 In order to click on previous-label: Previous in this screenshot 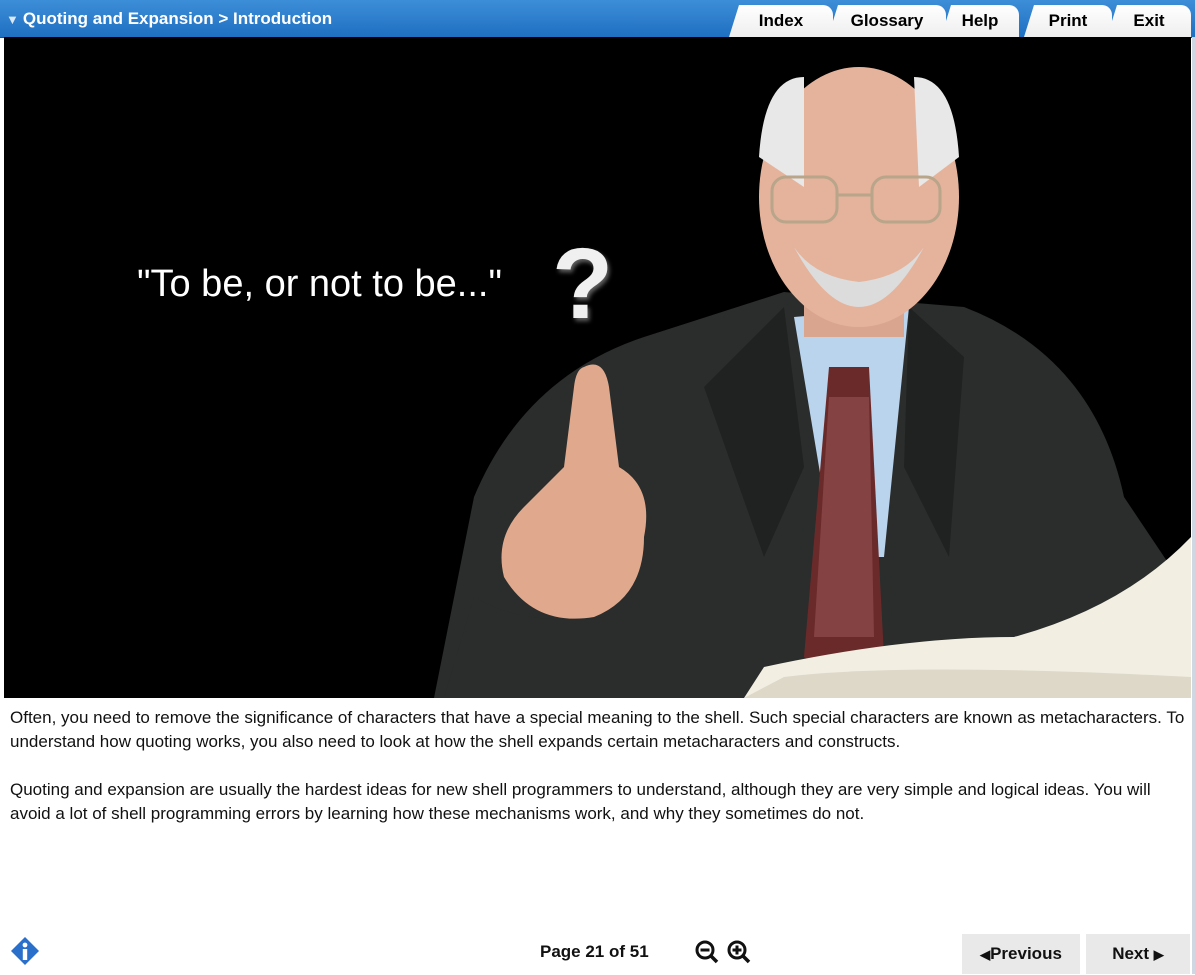, I will do `click(1026, 953)`.